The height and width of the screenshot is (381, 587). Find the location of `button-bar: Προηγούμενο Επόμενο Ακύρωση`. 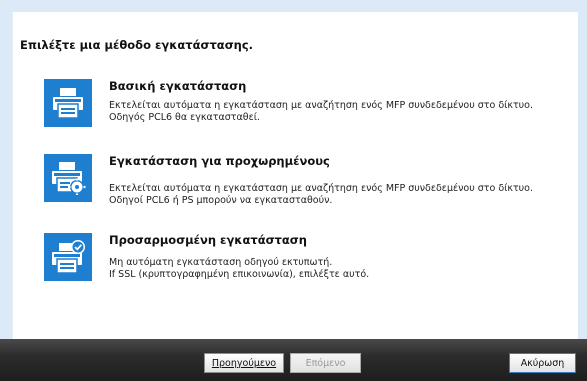

button-bar: Προηγούμενο Επόμενο Ακύρωση is located at coordinates (293, 360).